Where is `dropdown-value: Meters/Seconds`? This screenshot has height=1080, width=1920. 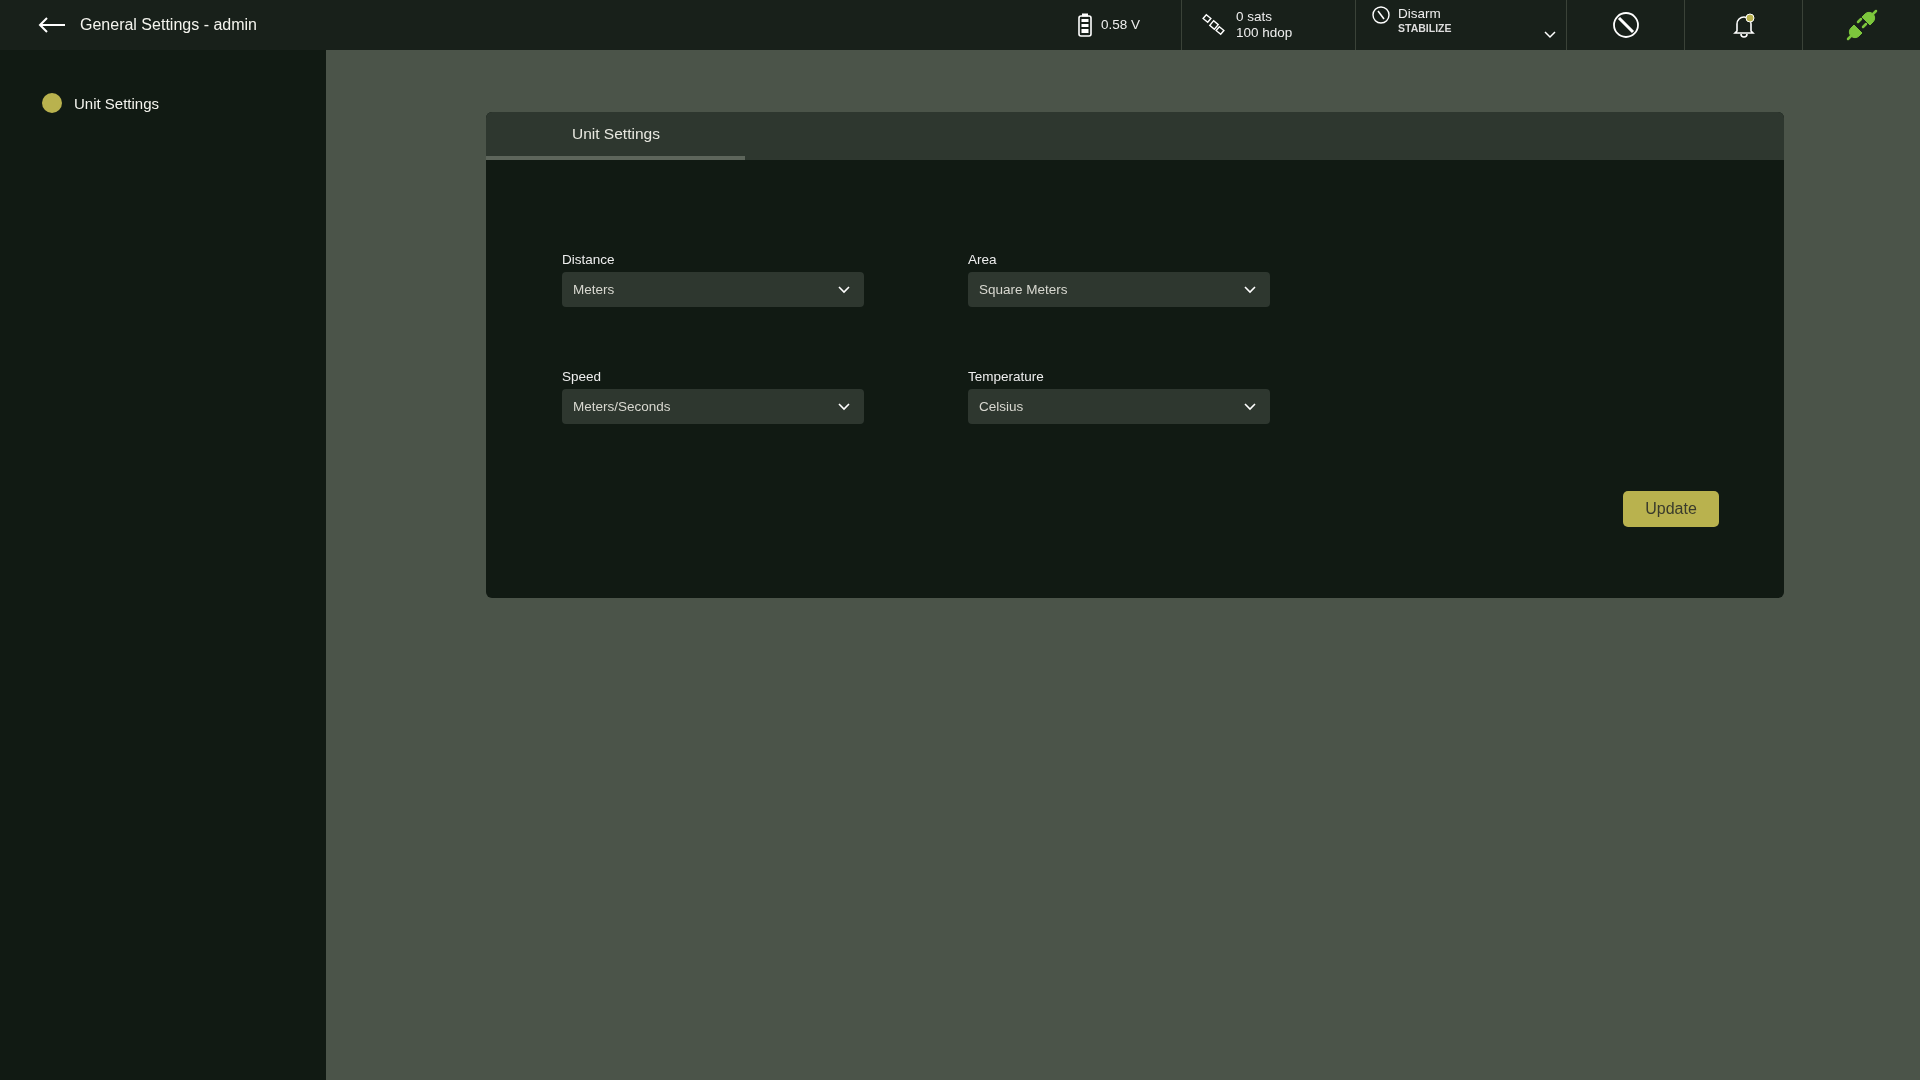
dropdown-value: Meters/Seconds is located at coordinates (622, 406).